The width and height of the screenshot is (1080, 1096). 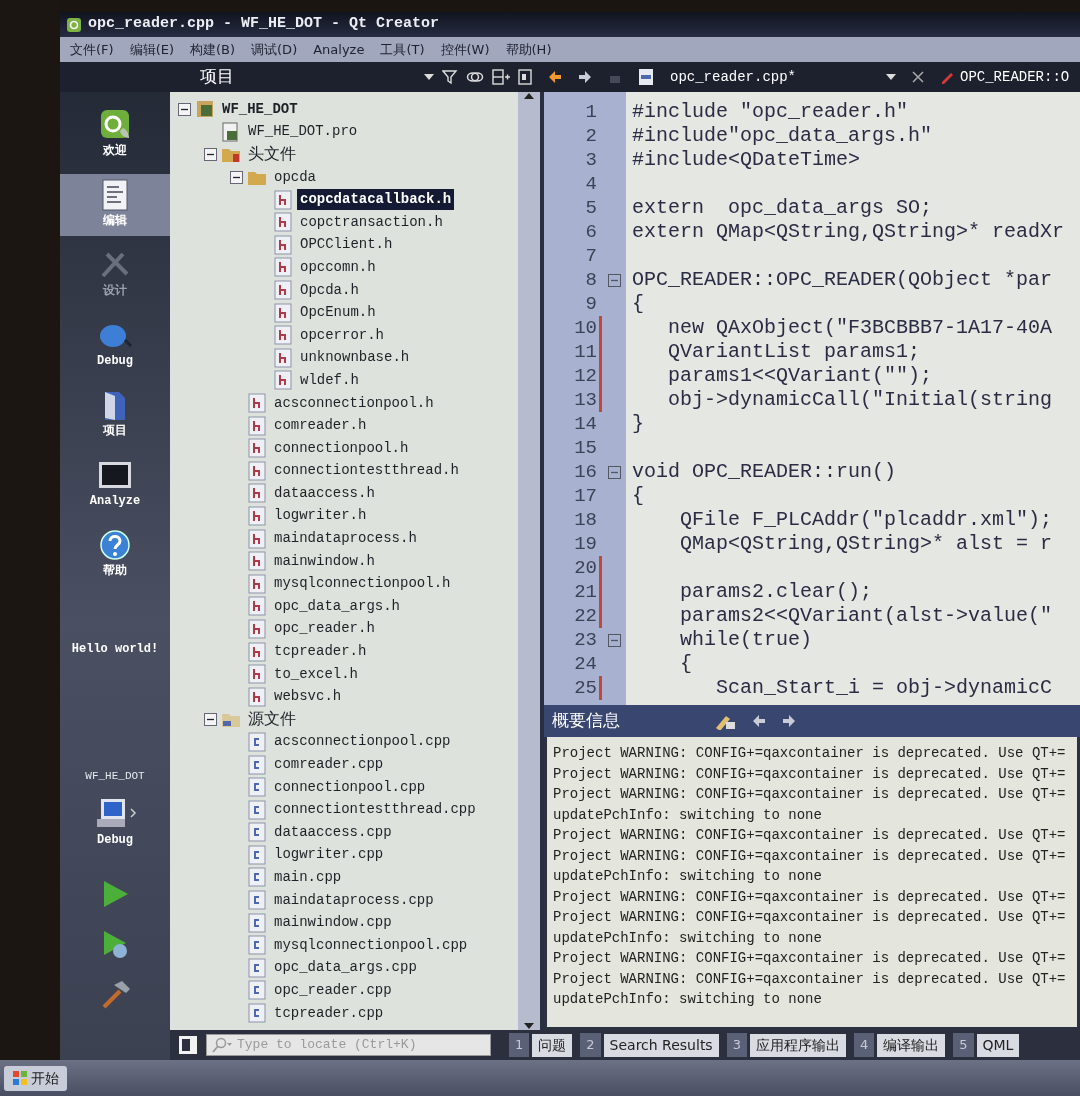 What do you see at coordinates (918, 77) in the screenshot?
I see `close-icon` at bounding box center [918, 77].